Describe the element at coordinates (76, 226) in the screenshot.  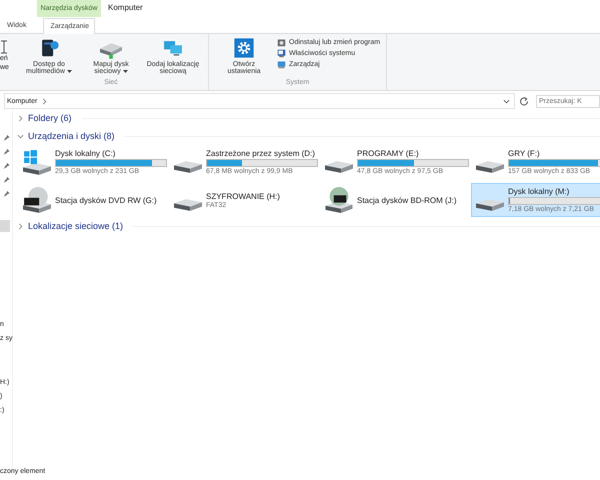
I see `group-header: Lokalizacje sieciowe (1)` at that location.